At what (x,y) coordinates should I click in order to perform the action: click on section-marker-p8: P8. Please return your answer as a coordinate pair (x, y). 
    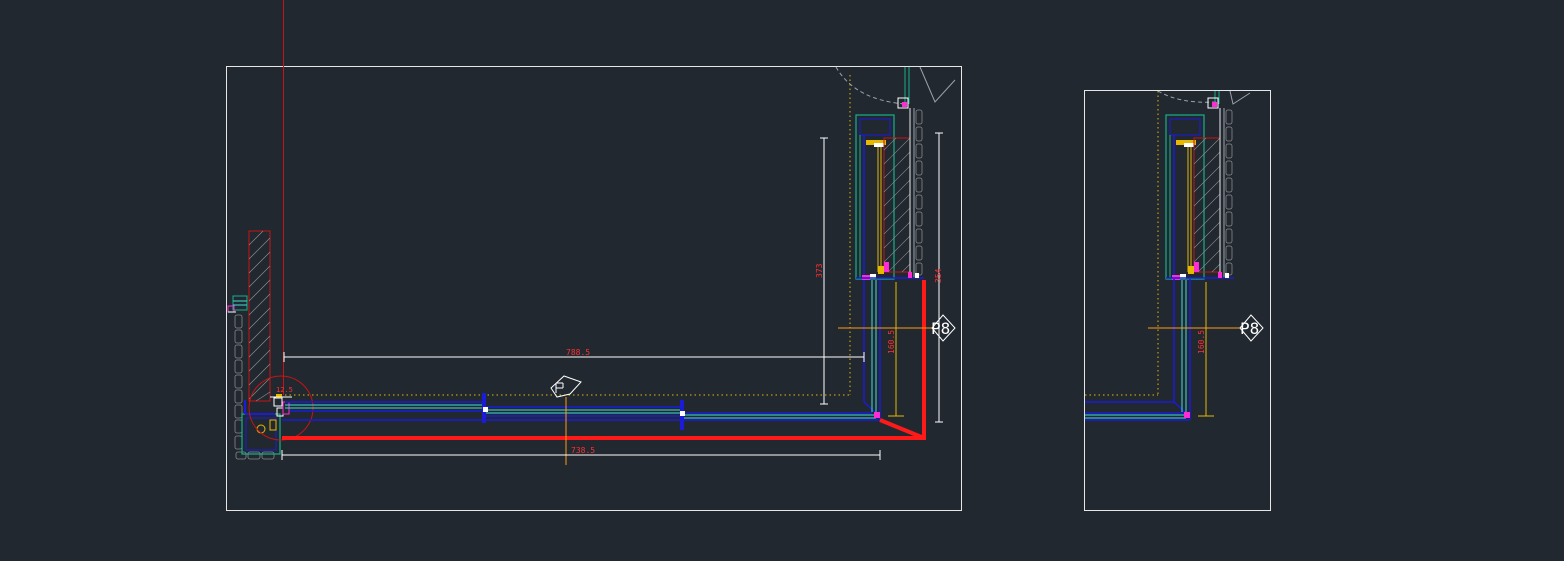
    Looking at the image, I should click on (897, 349).